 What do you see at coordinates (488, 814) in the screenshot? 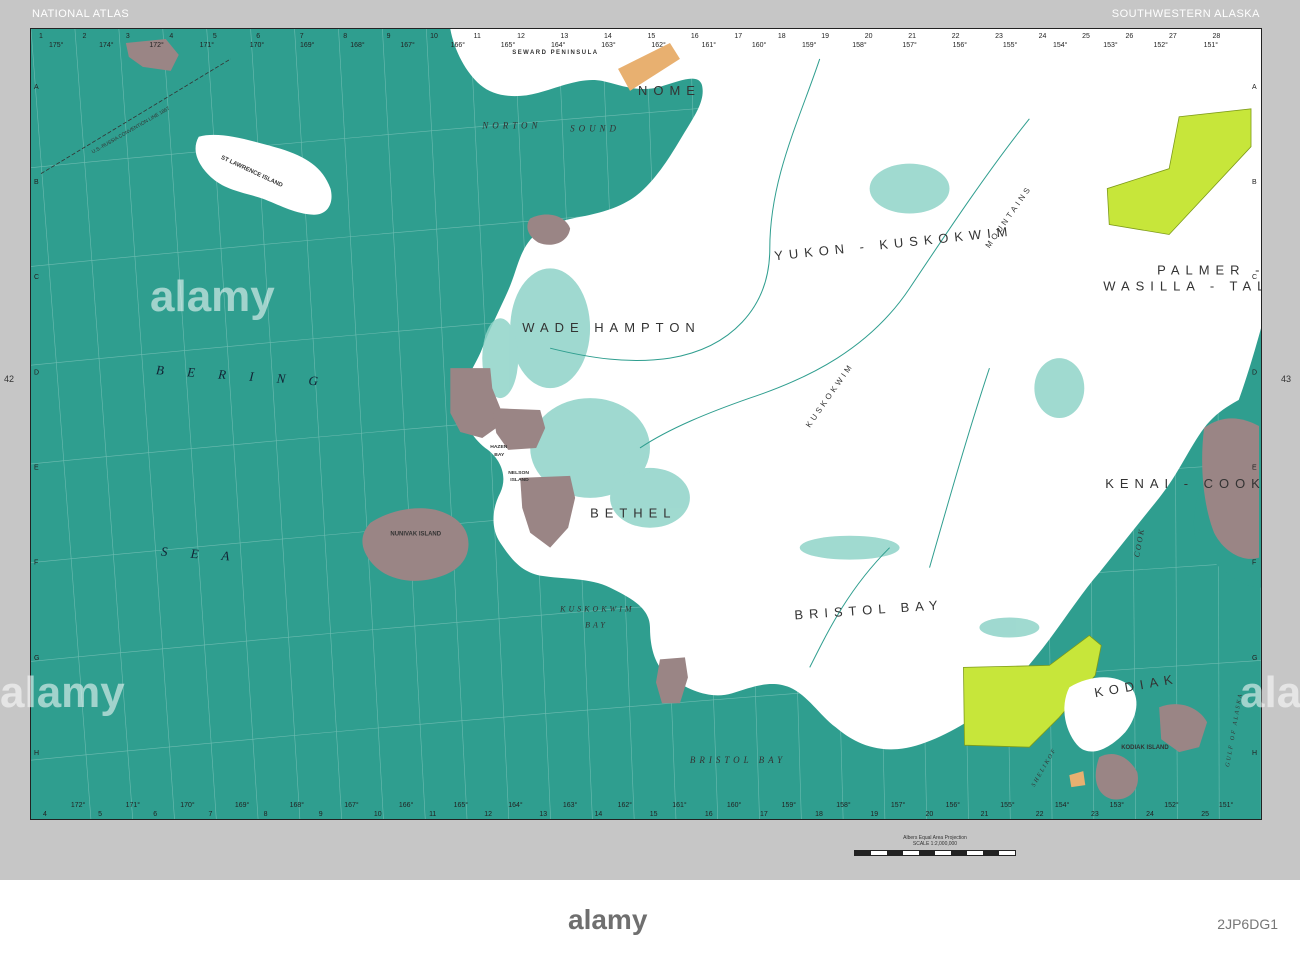
I see `grid-col-label-bottom: 12` at bounding box center [488, 814].